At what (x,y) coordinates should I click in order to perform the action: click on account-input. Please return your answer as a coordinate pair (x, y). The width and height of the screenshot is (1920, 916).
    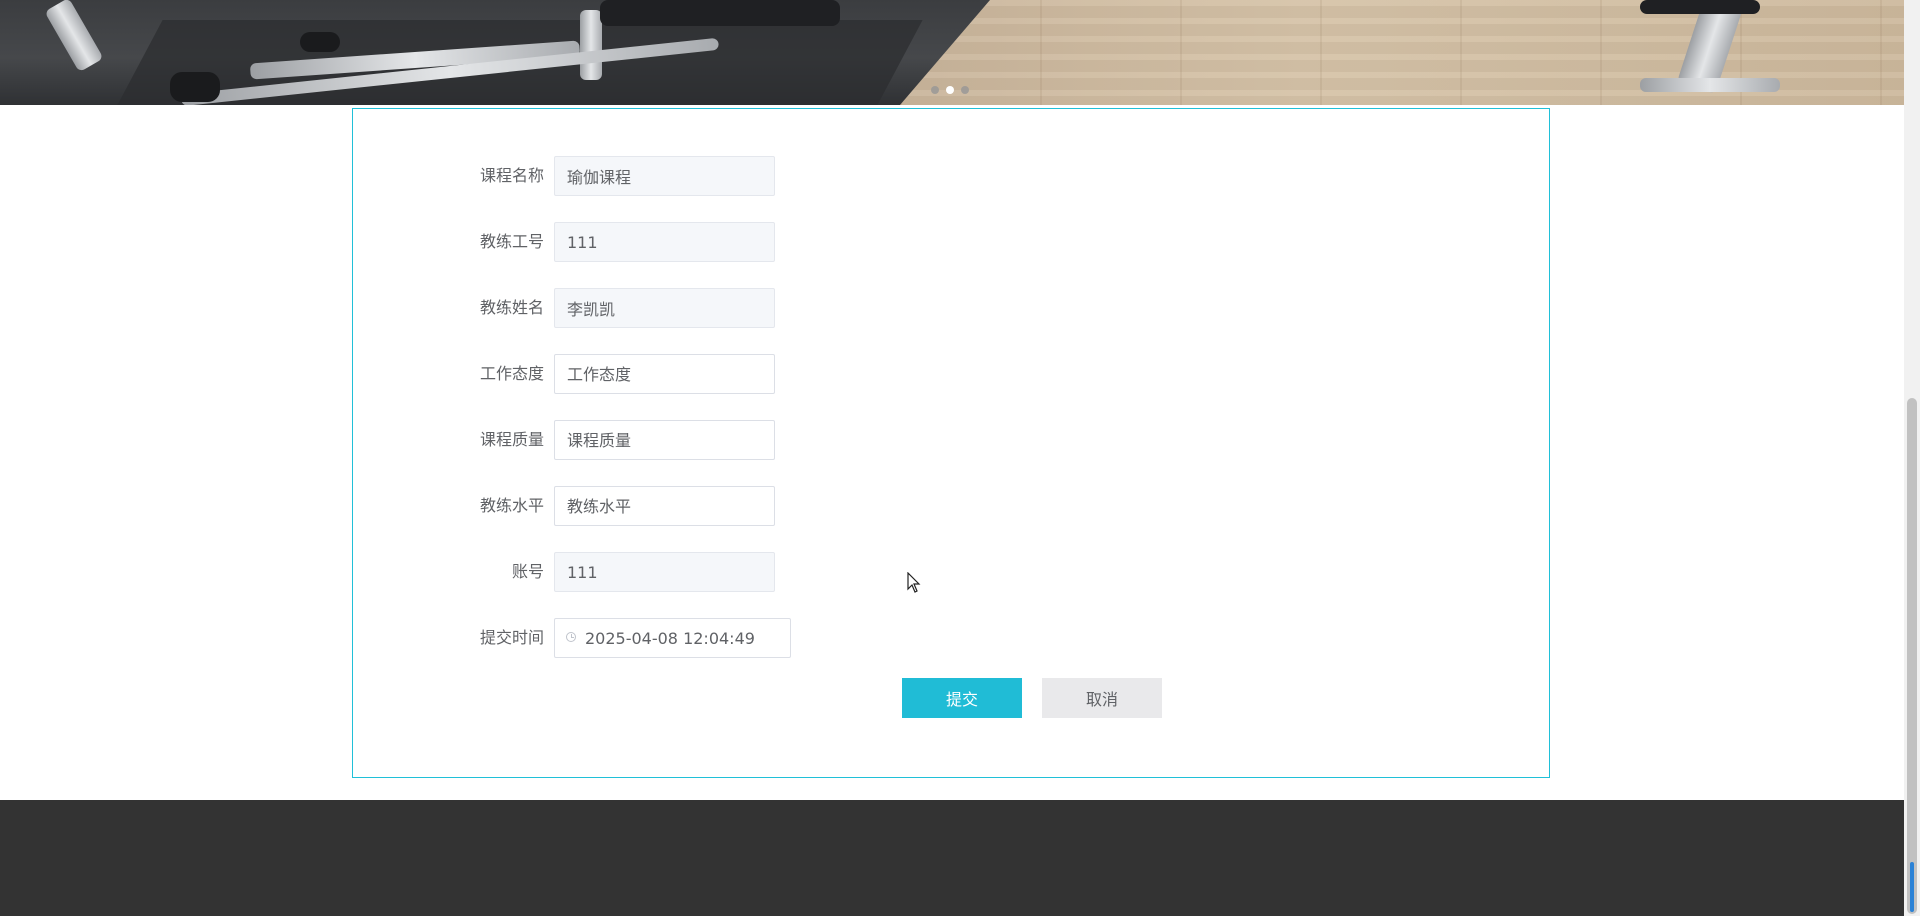
    Looking at the image, I should click on (664, 572).